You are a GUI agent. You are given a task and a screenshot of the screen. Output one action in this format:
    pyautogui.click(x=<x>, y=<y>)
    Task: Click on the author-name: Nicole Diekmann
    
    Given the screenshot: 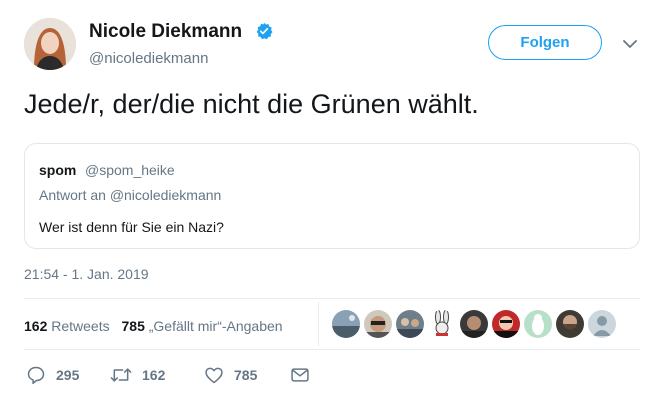 What is the action you would take?
    pyautogui.click(x=165, y=32)
    